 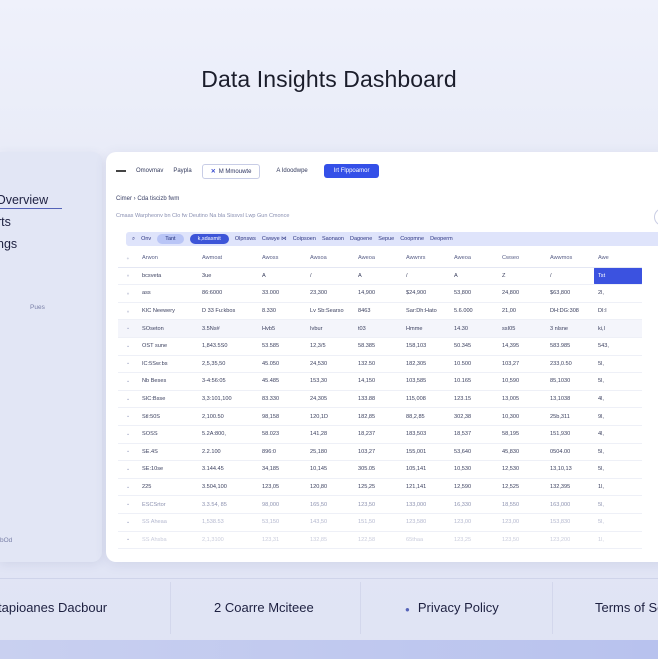 What do you see at coordinates (522, 346) in the screenshot?
I see `table-cell: 14,395` at bounding box center [522, 346].